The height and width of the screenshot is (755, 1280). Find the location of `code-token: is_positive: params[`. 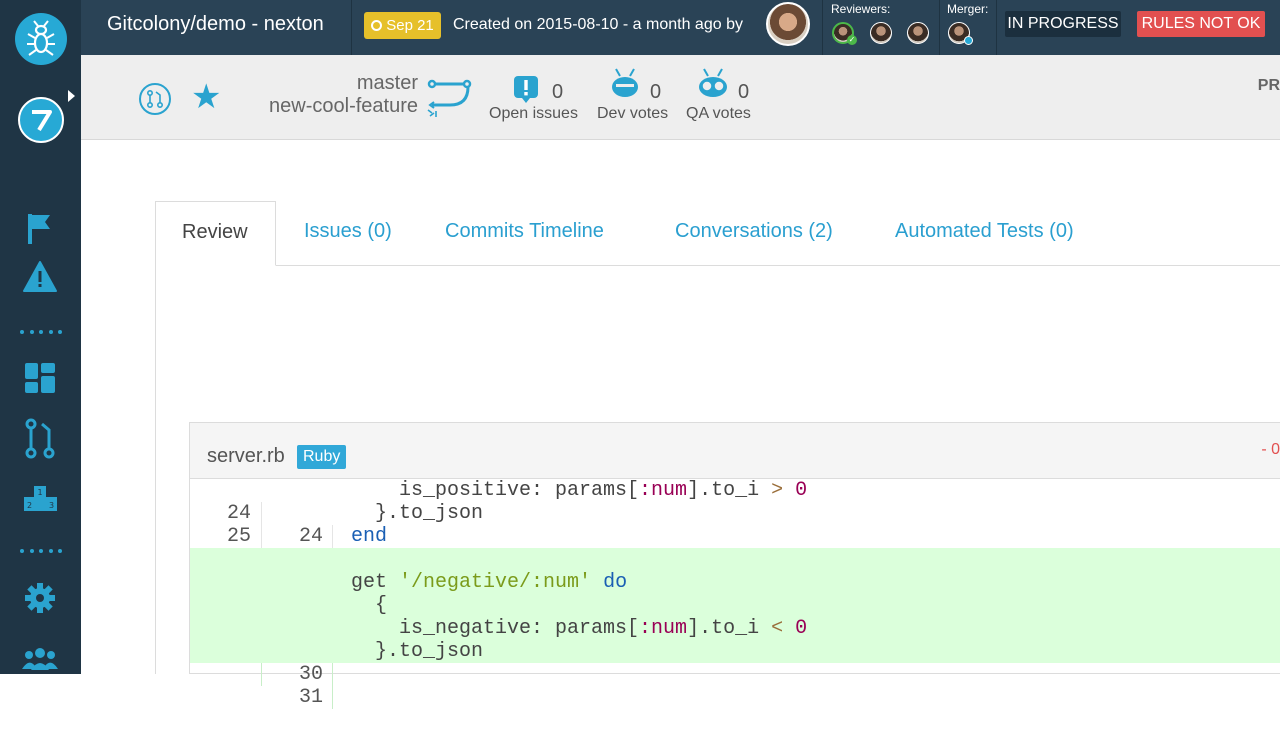

code-token: is_positive: params[ is located at coordinates (495, 490).